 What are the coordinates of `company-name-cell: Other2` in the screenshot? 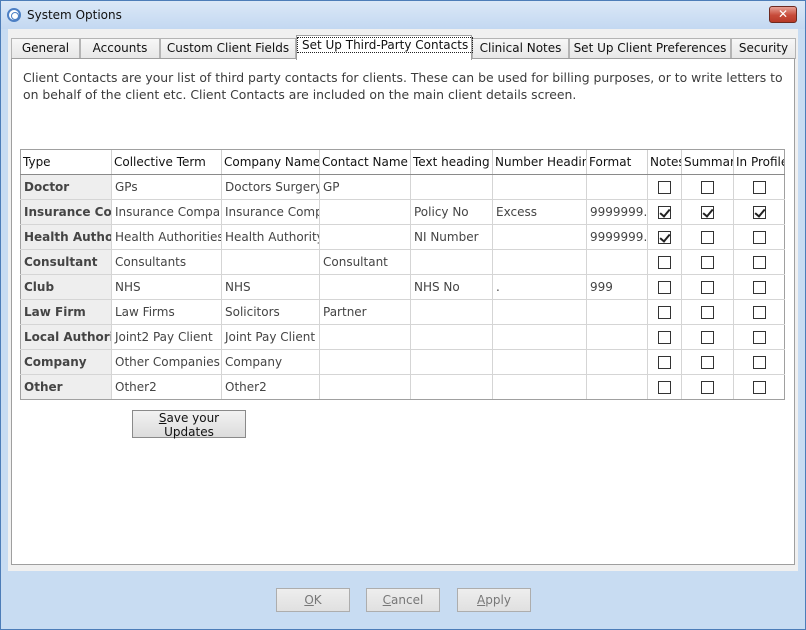 It's located at (270, 387).